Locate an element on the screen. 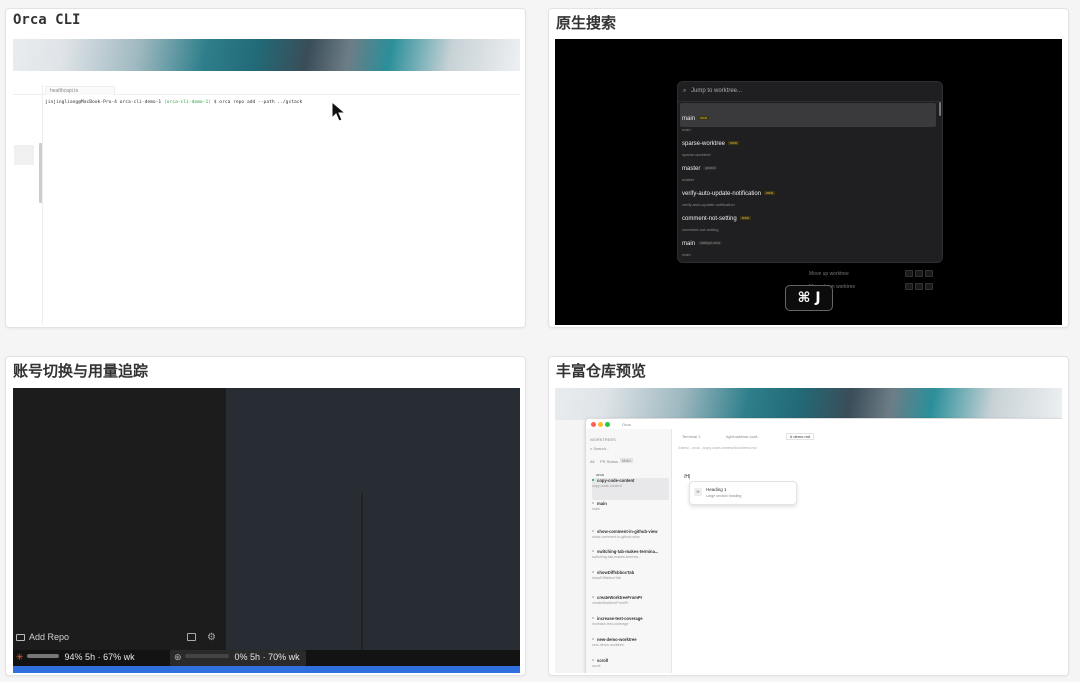 This screenshot has width=1080, height=682. palette-item: sparse-worktree orca sparse-worktree is located at coordinates (808, 142).